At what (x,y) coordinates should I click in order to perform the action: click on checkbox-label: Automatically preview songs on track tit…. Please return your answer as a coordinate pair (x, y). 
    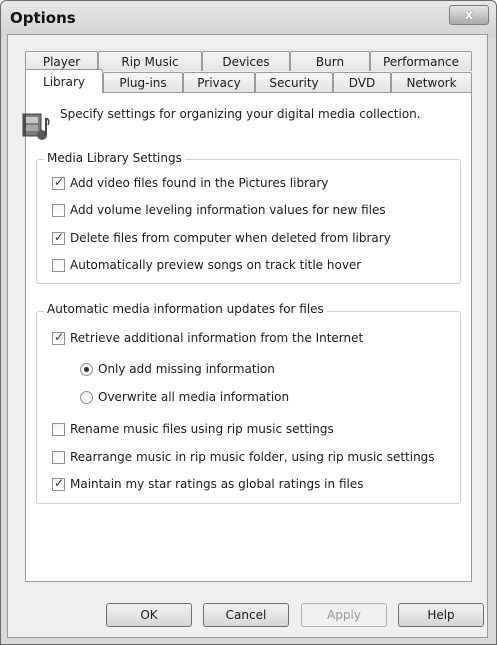
    Looking at the image, I should click on (216, 265).